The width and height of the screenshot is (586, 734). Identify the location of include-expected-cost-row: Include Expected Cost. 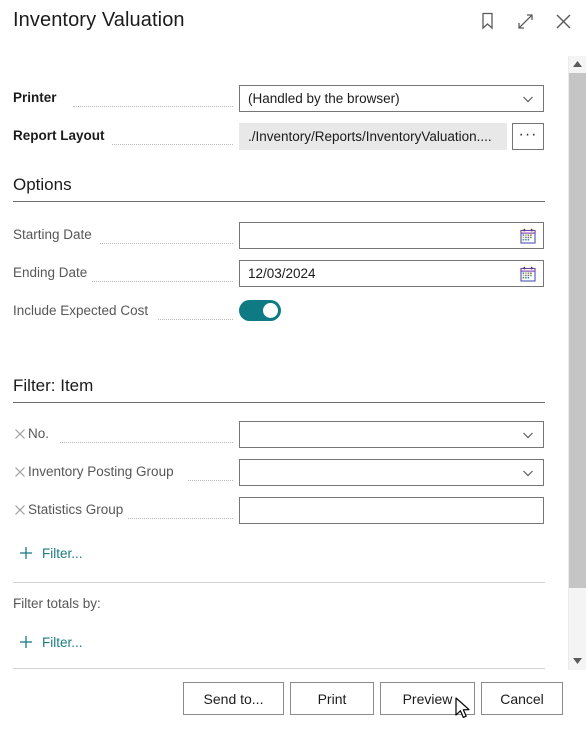
(281, 311).